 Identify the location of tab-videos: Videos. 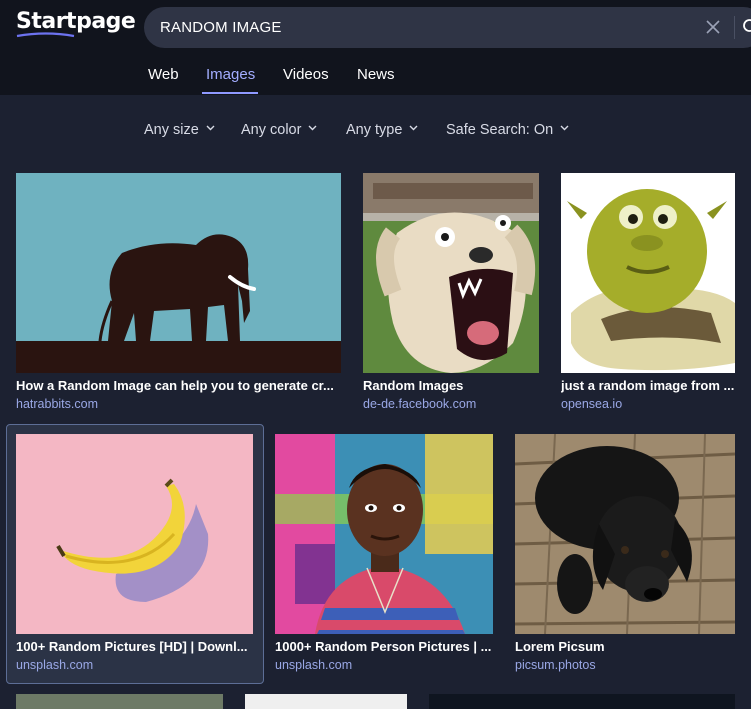
(306, 74).